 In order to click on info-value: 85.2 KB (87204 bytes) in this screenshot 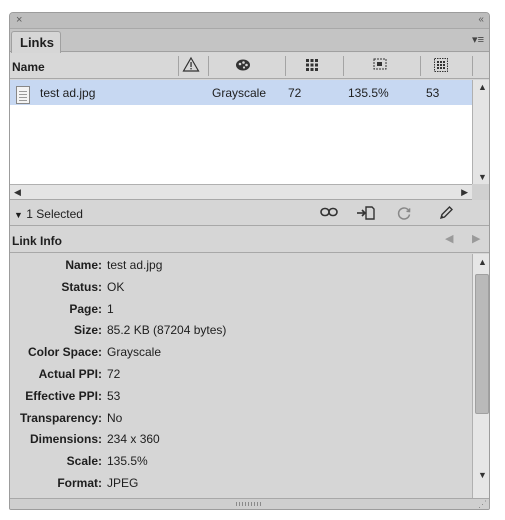, I will do `click(167, 330)`.